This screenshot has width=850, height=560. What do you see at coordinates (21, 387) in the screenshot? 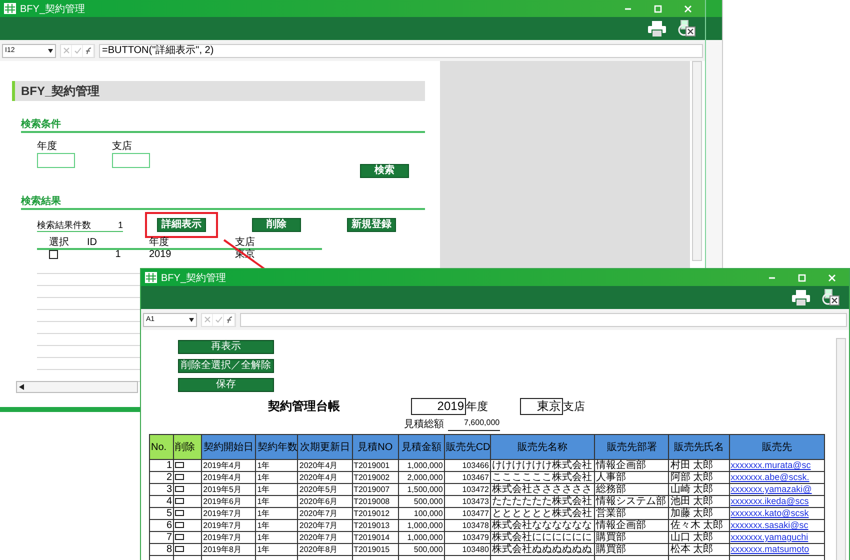
I see `scroll-left-icon` at bounding box center [21, 387].